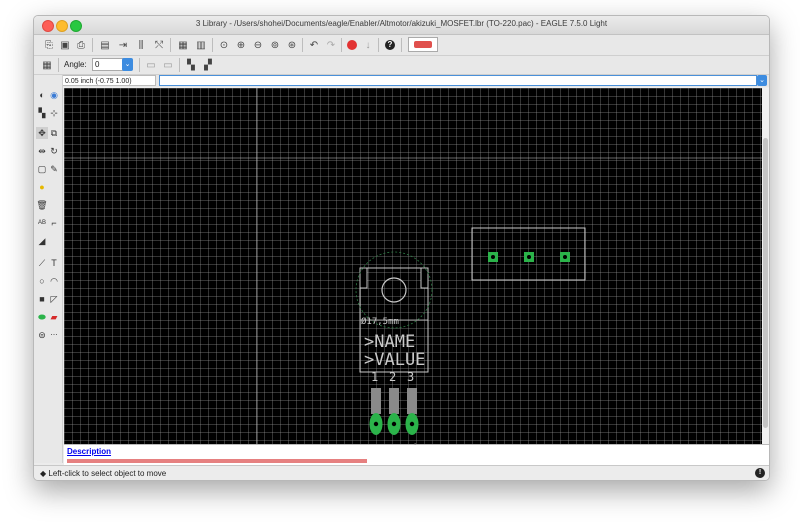 The width and height of the screenshot is (800, 526). I want to click on main-toolbar: ⎘ ▣ ⎙ ▤ ⇥ ⫼ ⤲ ▦ ▥ ⊙ ⊕ ⊖ ⊚ ⊛ ↶ ↷ ↓ ?, so click(401, 45).